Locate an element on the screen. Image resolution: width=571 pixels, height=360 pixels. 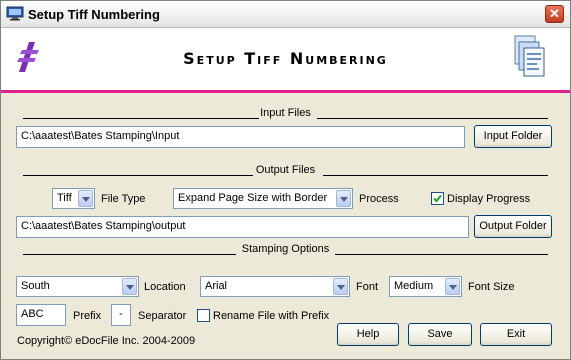
separator-label: Separator is located at coordinates (162, 316).